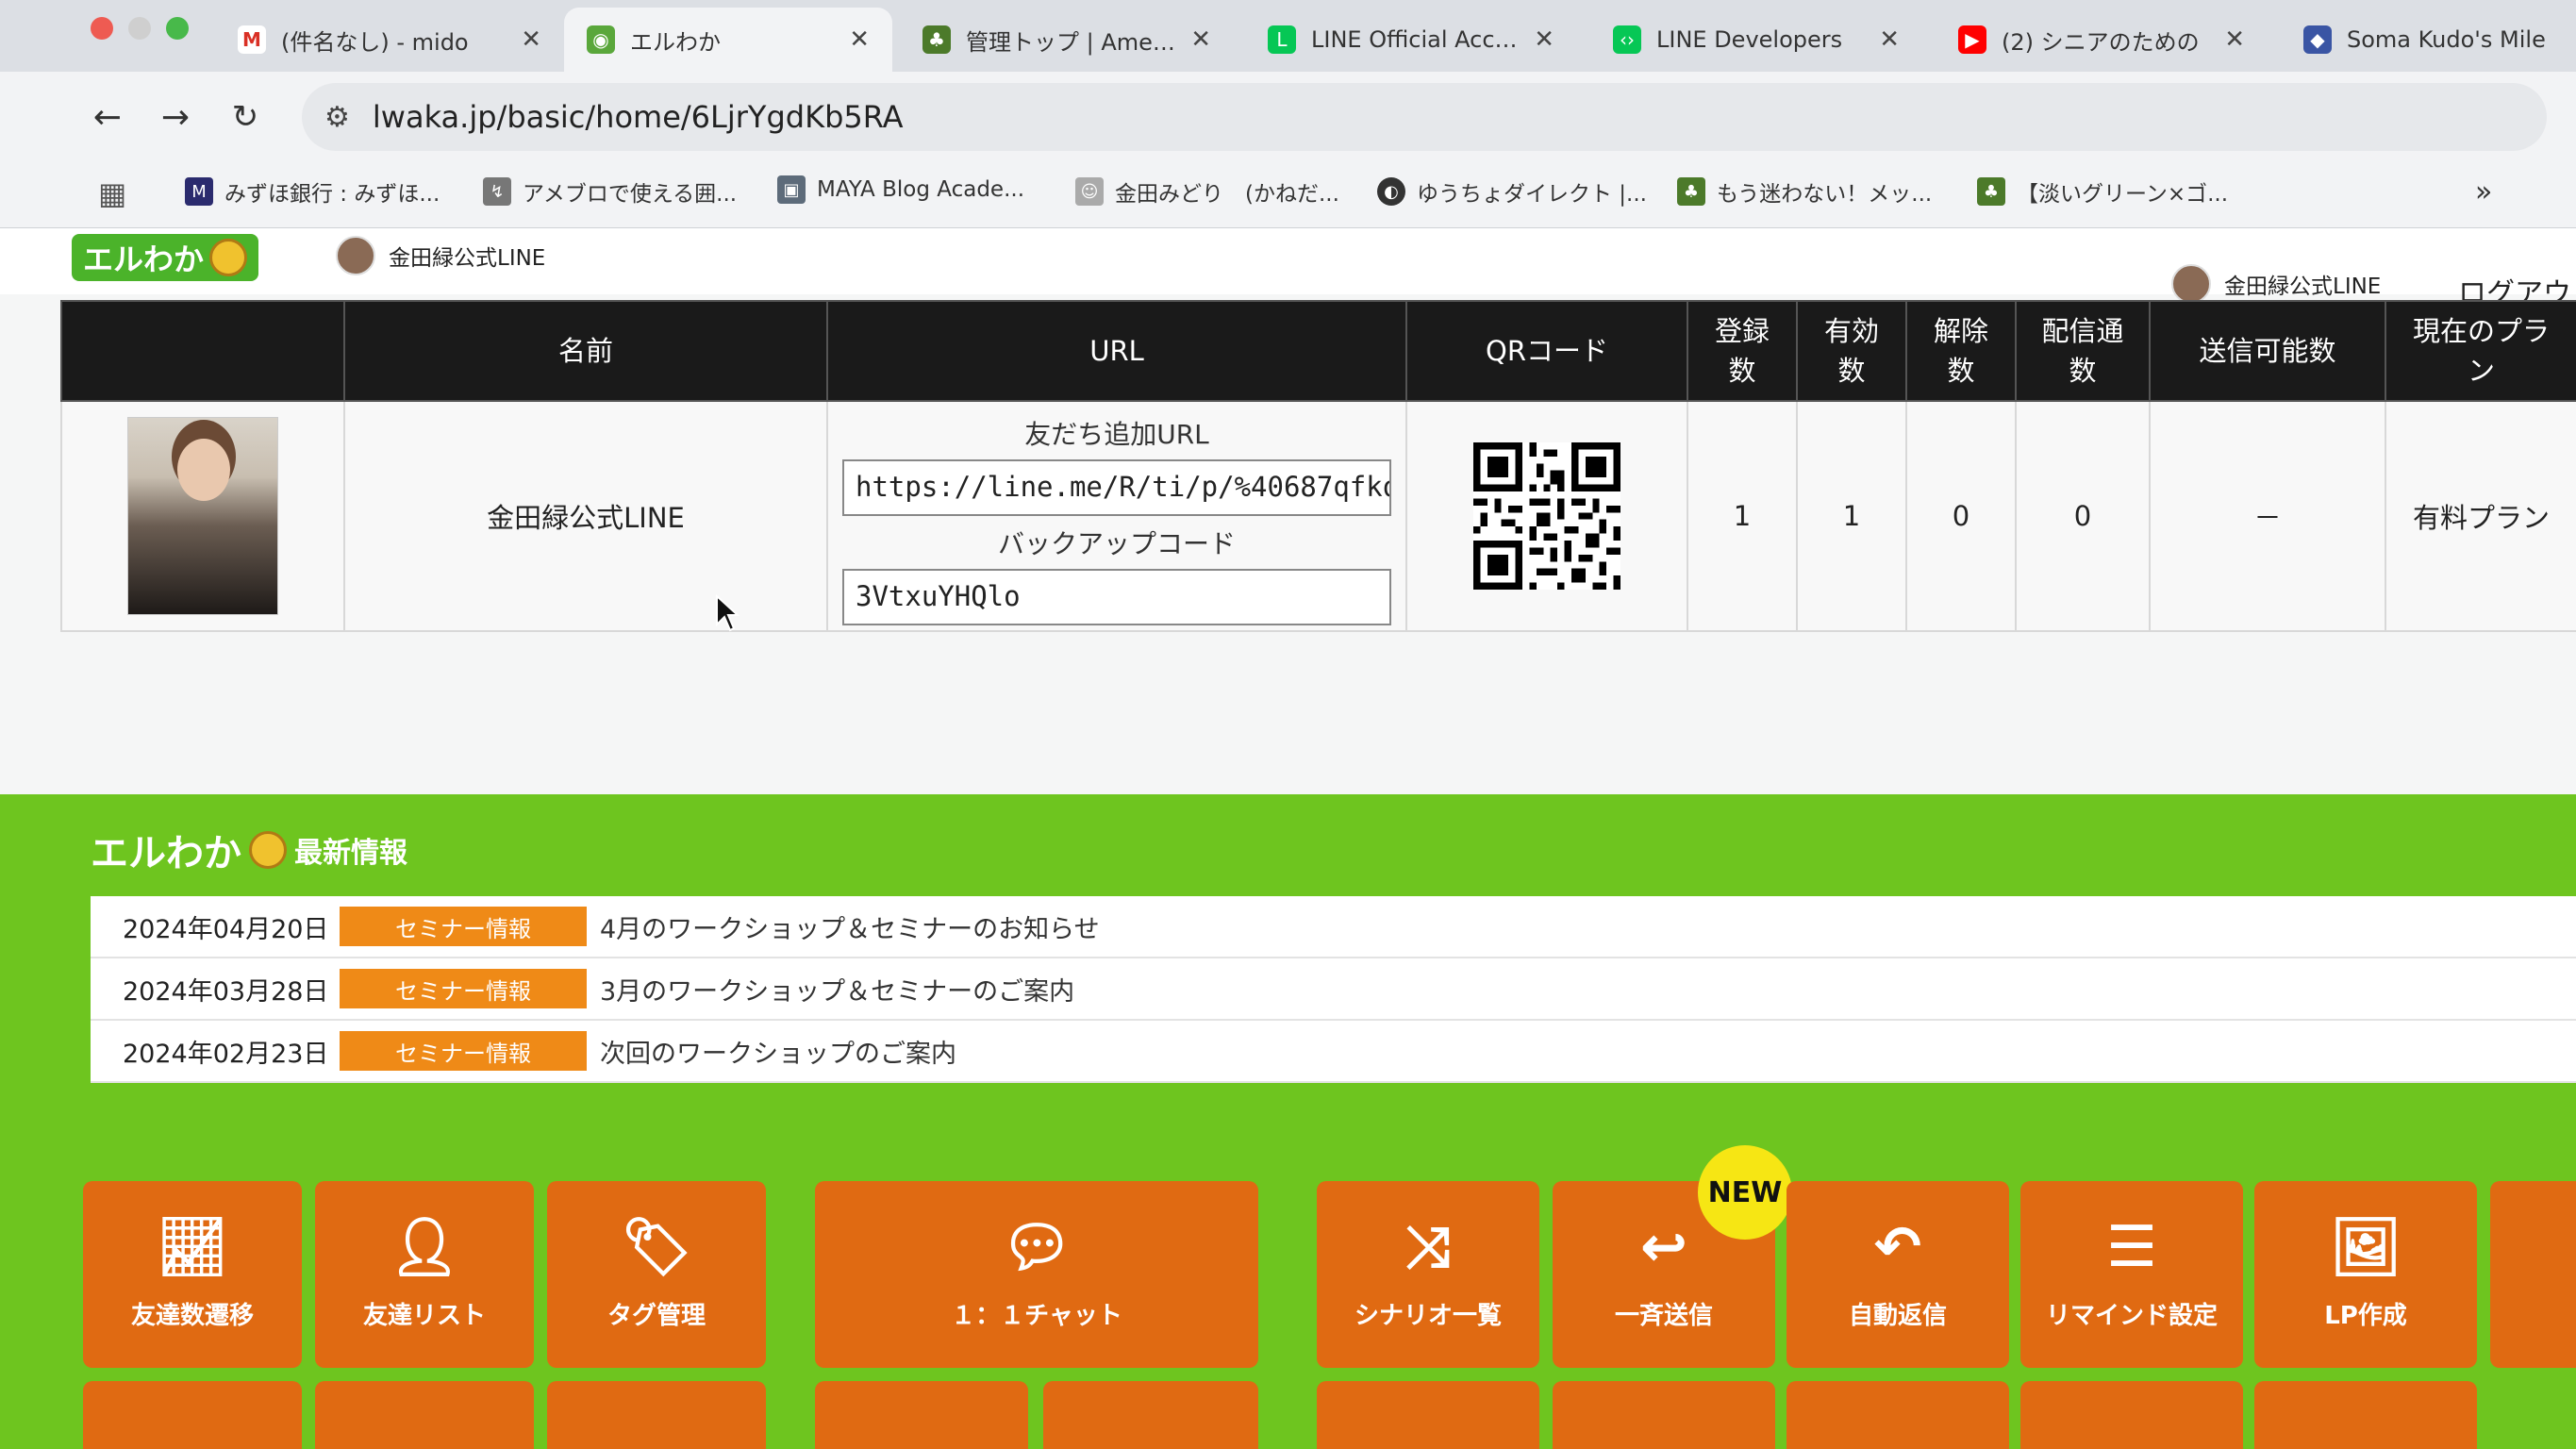  Describe the element at coordinates (2366, 1315) in the screenshot. I see `menu-label: LP作成` at that location.